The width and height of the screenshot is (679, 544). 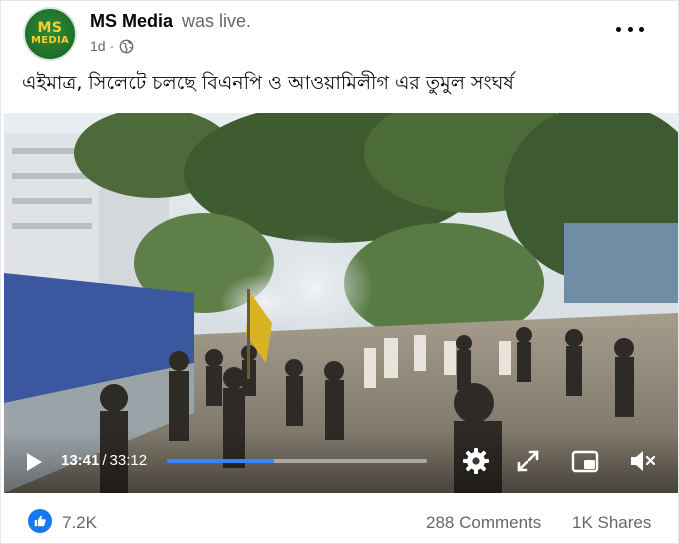 I want to click on comments-count-link: 288 Comments, so click(x=483, y=523).